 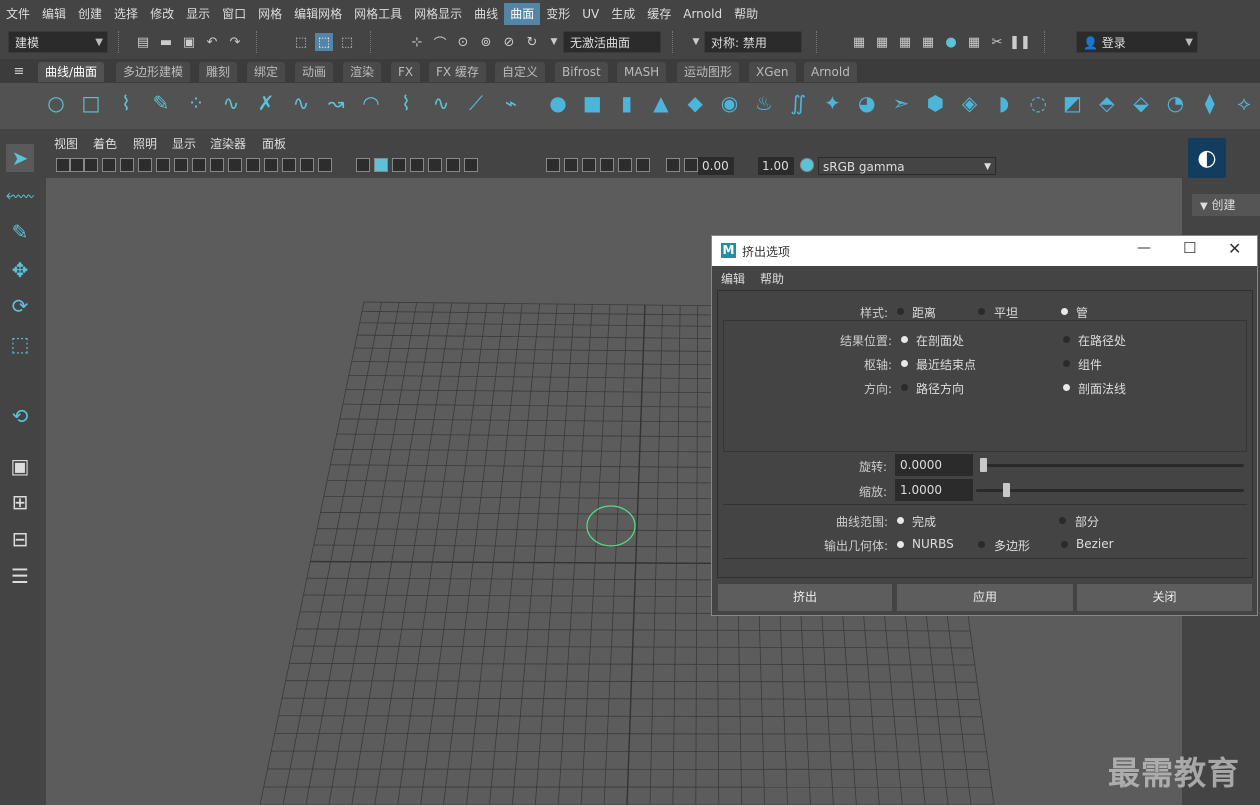 I want to click on grid-toggle-icon, so click(x=217, y=165).